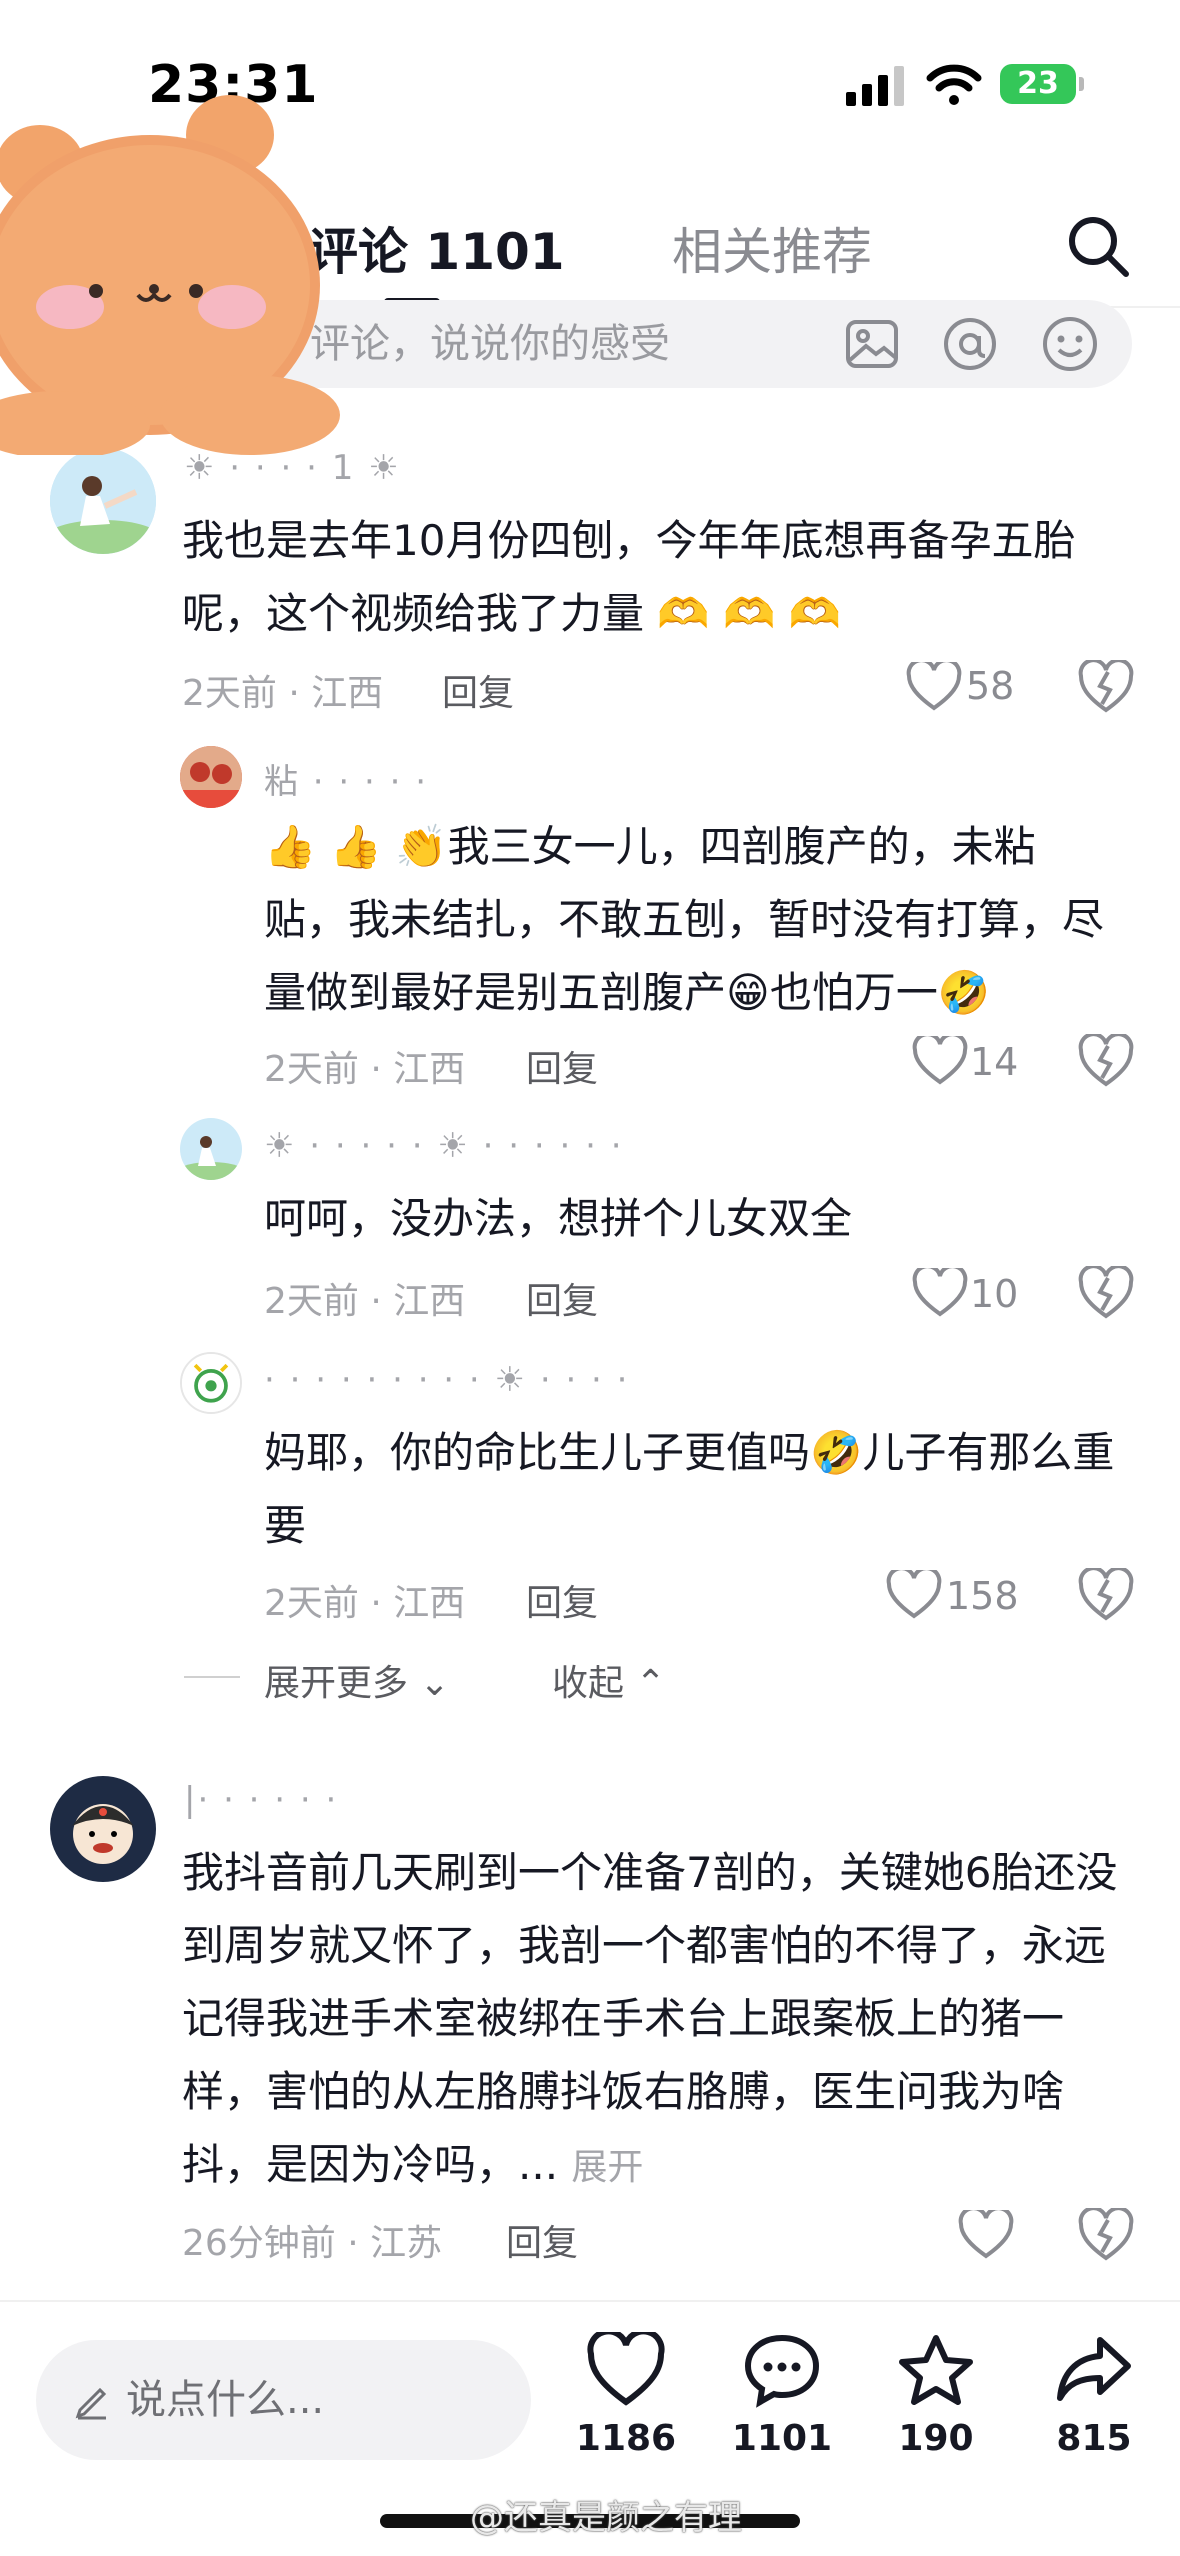 The height and width of the screenshot is (2556, 1180). I want to click on like-count: 14, so click(994, 1062).